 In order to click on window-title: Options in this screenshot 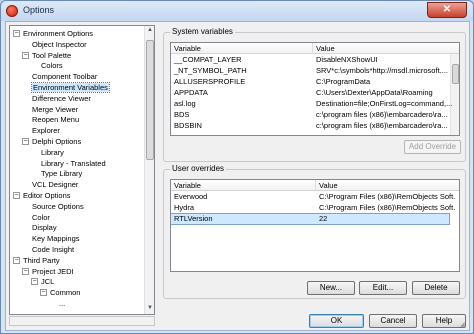, I will do `click(39, 10)`.